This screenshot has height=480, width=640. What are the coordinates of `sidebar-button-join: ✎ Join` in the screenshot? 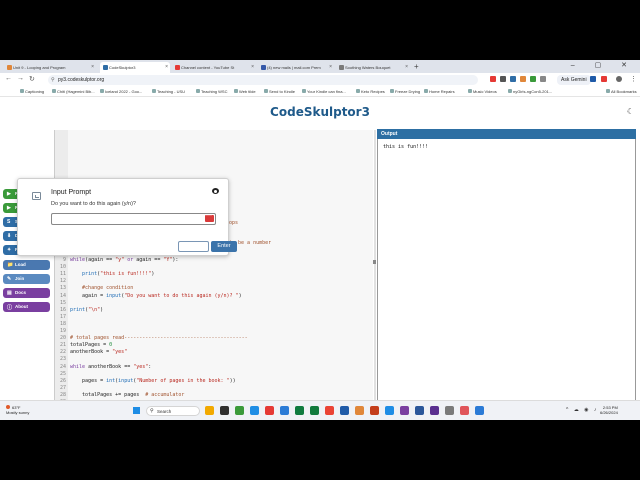 It's located at (26, 279).